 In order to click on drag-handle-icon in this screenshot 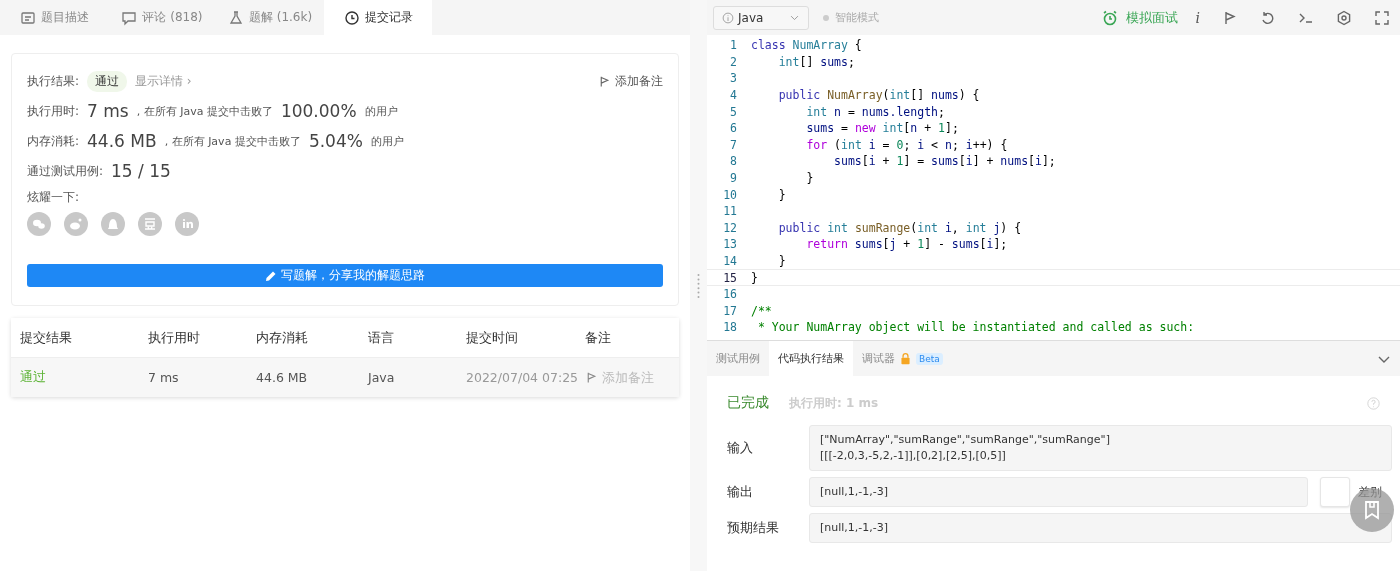, I will do `click(698, 285)`.